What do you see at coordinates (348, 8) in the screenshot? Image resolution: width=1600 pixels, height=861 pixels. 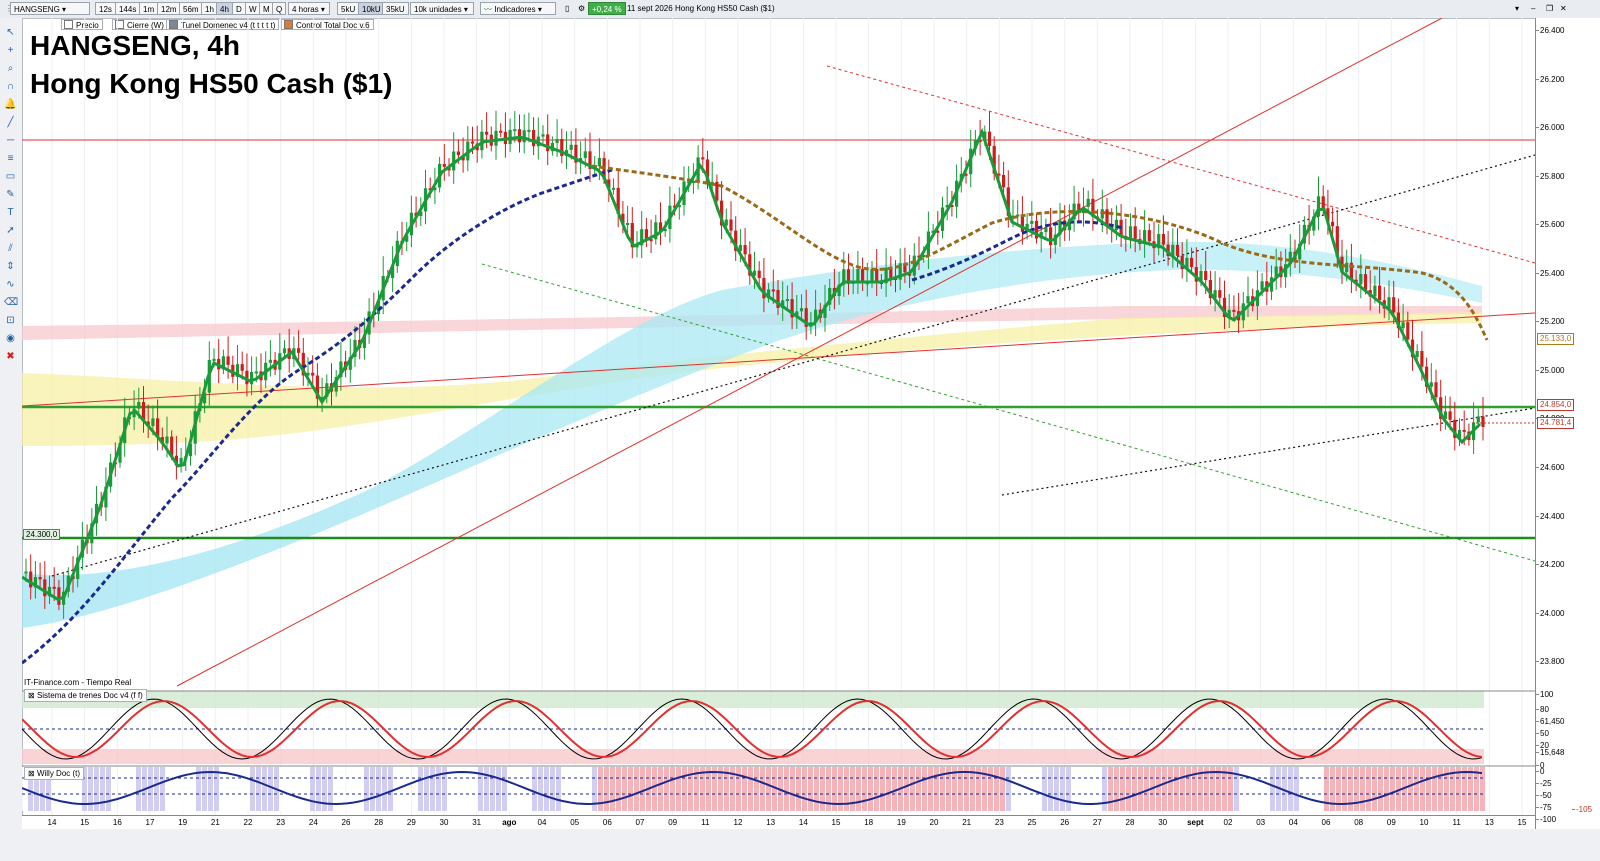 I see `units-5k: 5kU` at bounding box center [348, 8].